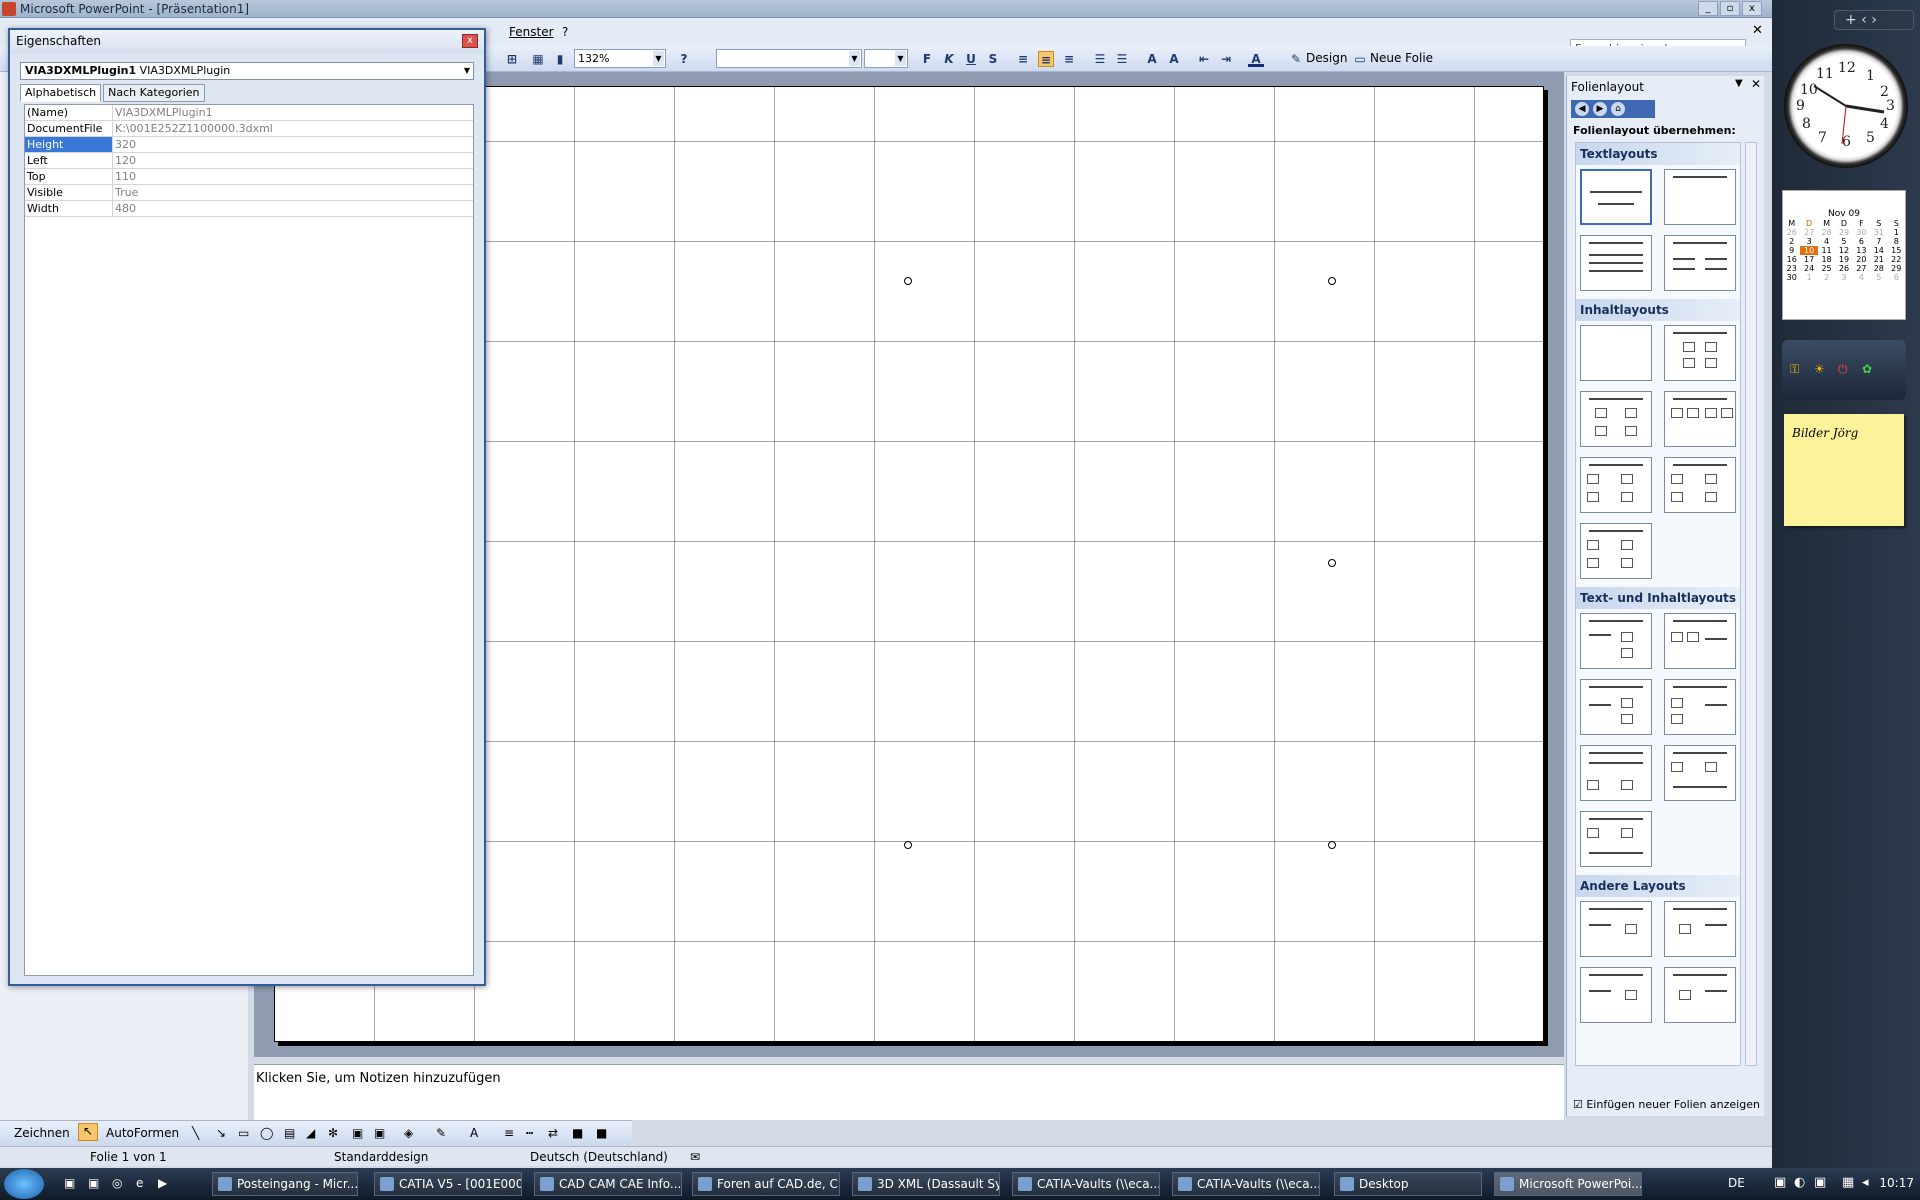 The height and width of the screenshot is (1200, 1920). I want to click on layout-text-content-f, so click(1700, 773).